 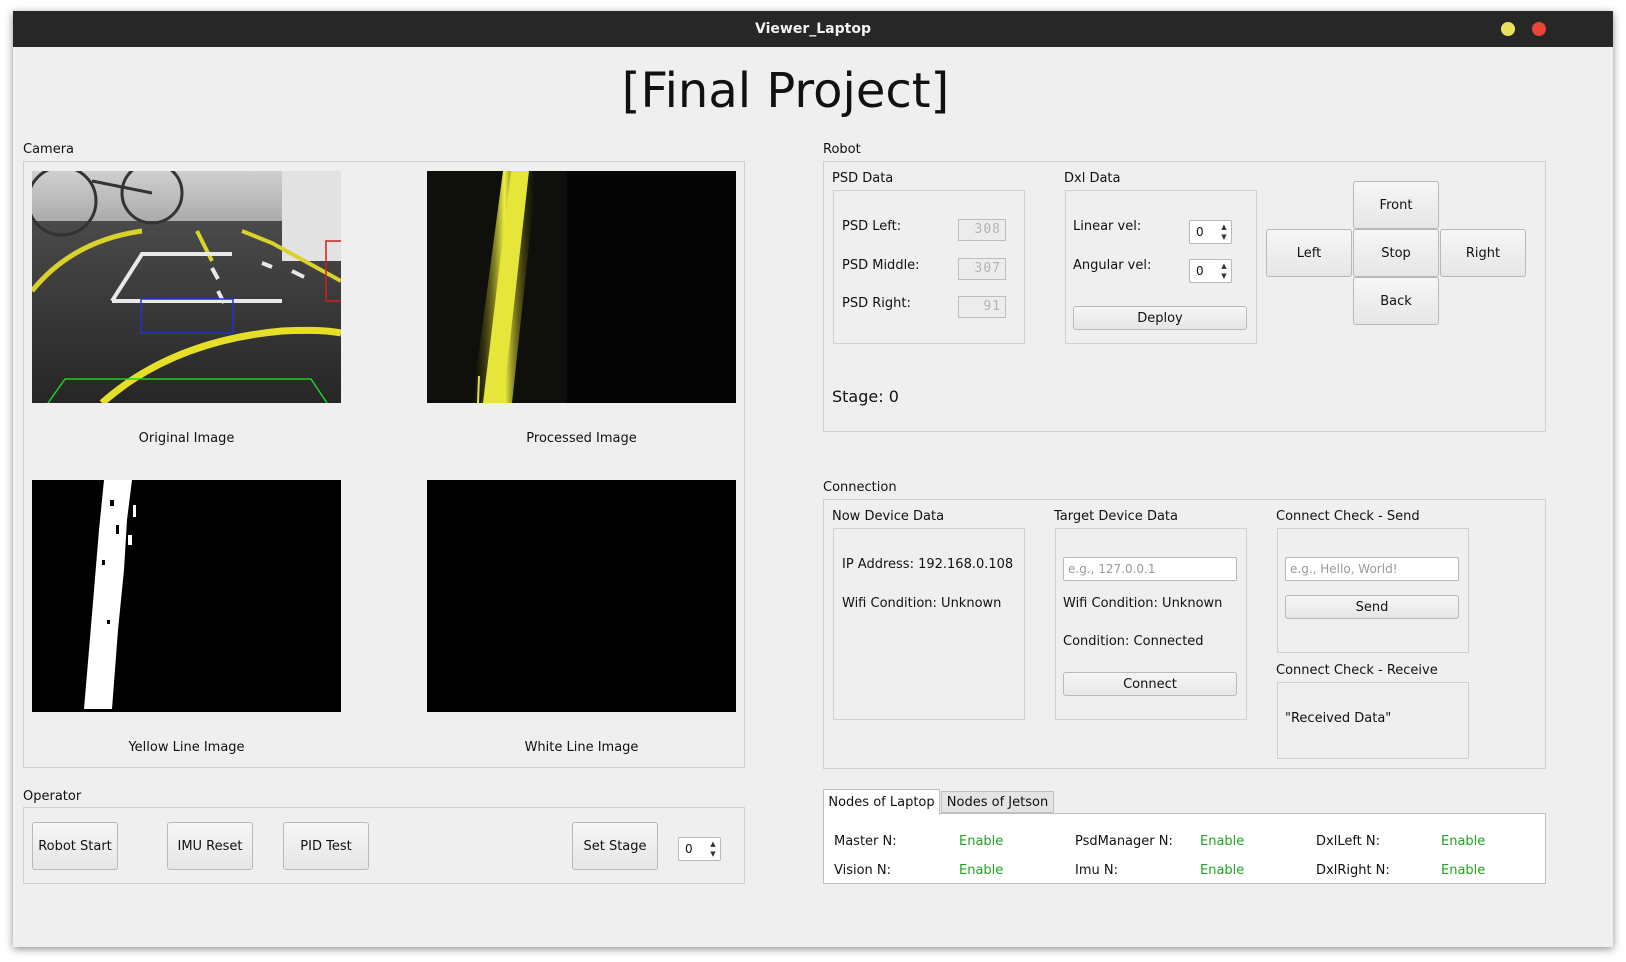 What do you see at coordinates (210, 846) in the screenshot?
I see `imu-reset-button: IMU Reset` at bounding box center [210, 846].